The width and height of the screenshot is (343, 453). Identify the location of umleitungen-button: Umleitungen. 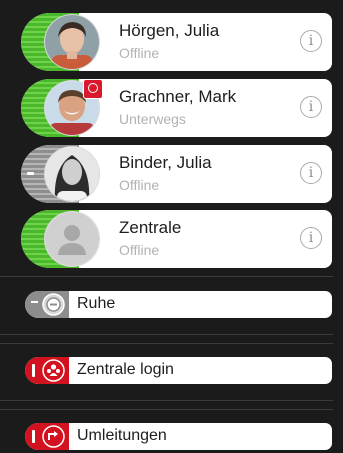
(178, 436).